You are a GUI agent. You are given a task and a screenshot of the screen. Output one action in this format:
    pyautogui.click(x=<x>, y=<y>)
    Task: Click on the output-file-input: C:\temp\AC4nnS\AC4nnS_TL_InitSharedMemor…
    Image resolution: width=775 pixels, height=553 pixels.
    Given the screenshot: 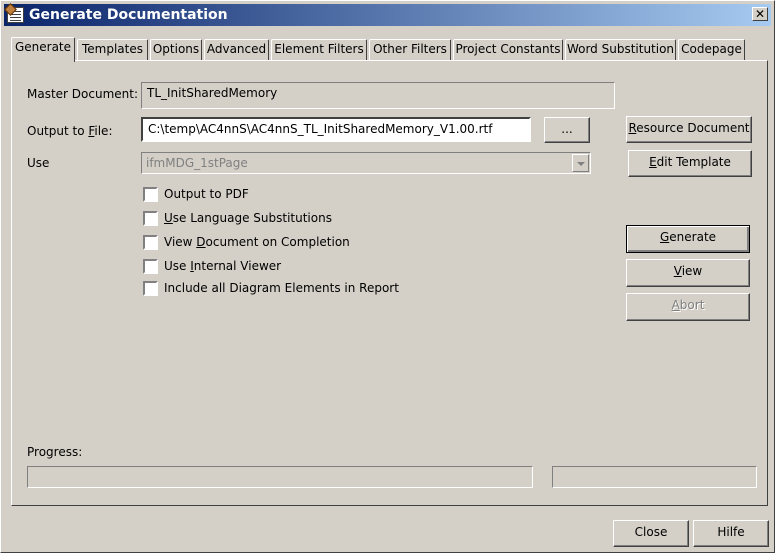 What is the action you would take?
    pyautogui.click(x=336, y=129)
    